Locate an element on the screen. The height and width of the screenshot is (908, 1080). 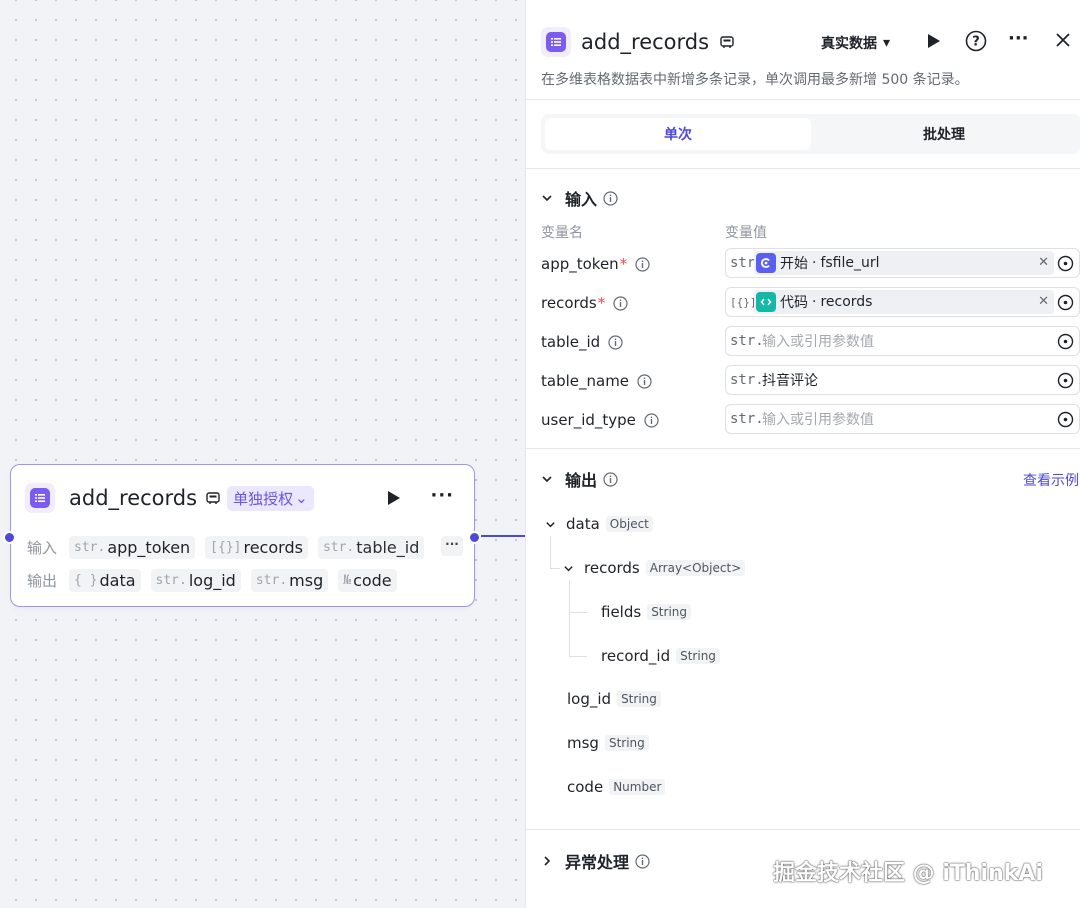
tab-single: 单次 is located at coordinates (678, 134).